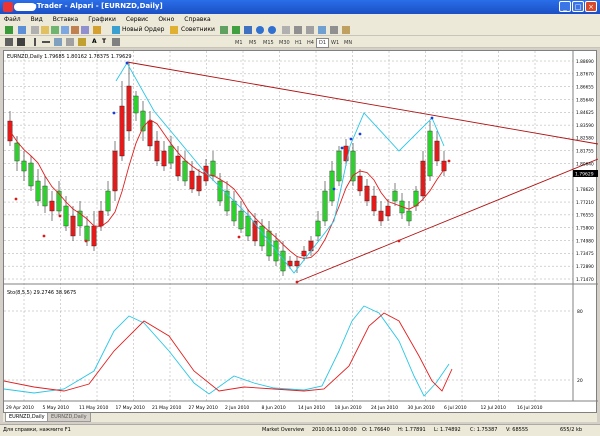  Describe the element at coordinates (260, 30) in the screenshot. I see `zoom-in-icon` at that location.